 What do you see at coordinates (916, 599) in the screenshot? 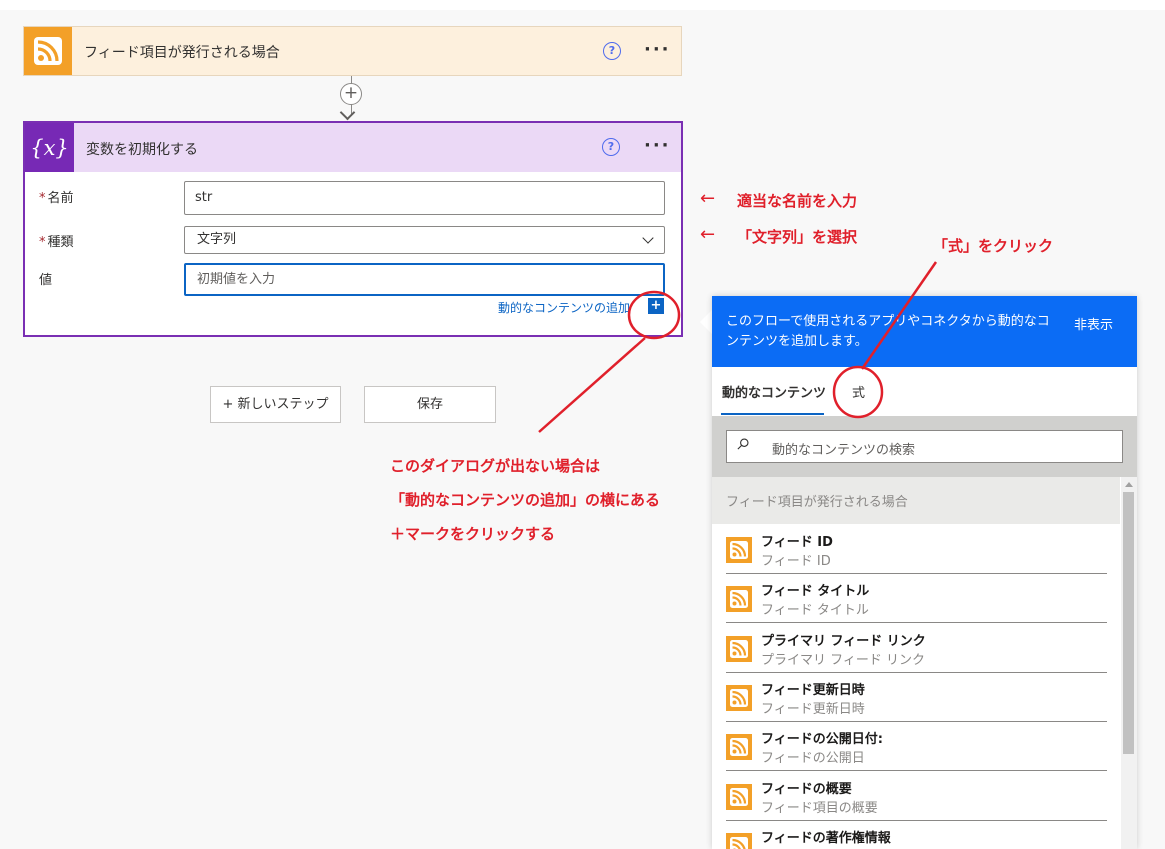
I see `dynamic-content-item: フィード タイトル フィード タイトル` at bounding box center [916, 599].